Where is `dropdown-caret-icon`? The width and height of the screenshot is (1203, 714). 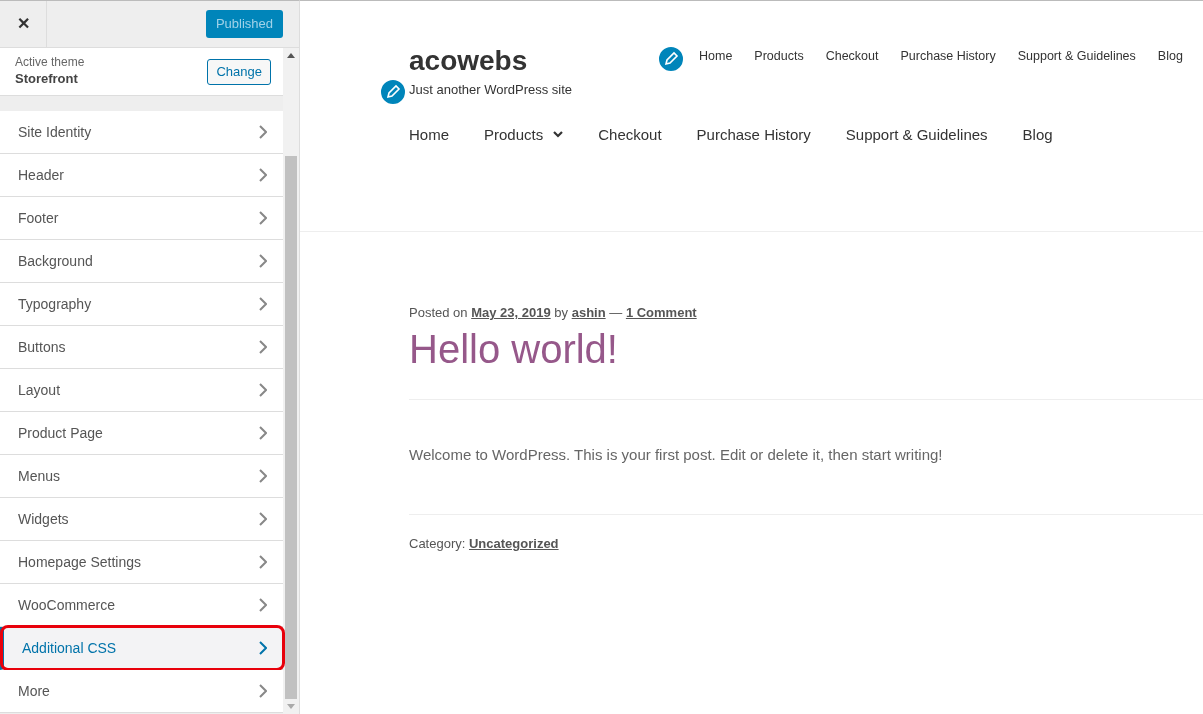
dropdown-caret-icon is located at coordinates (558, 135).